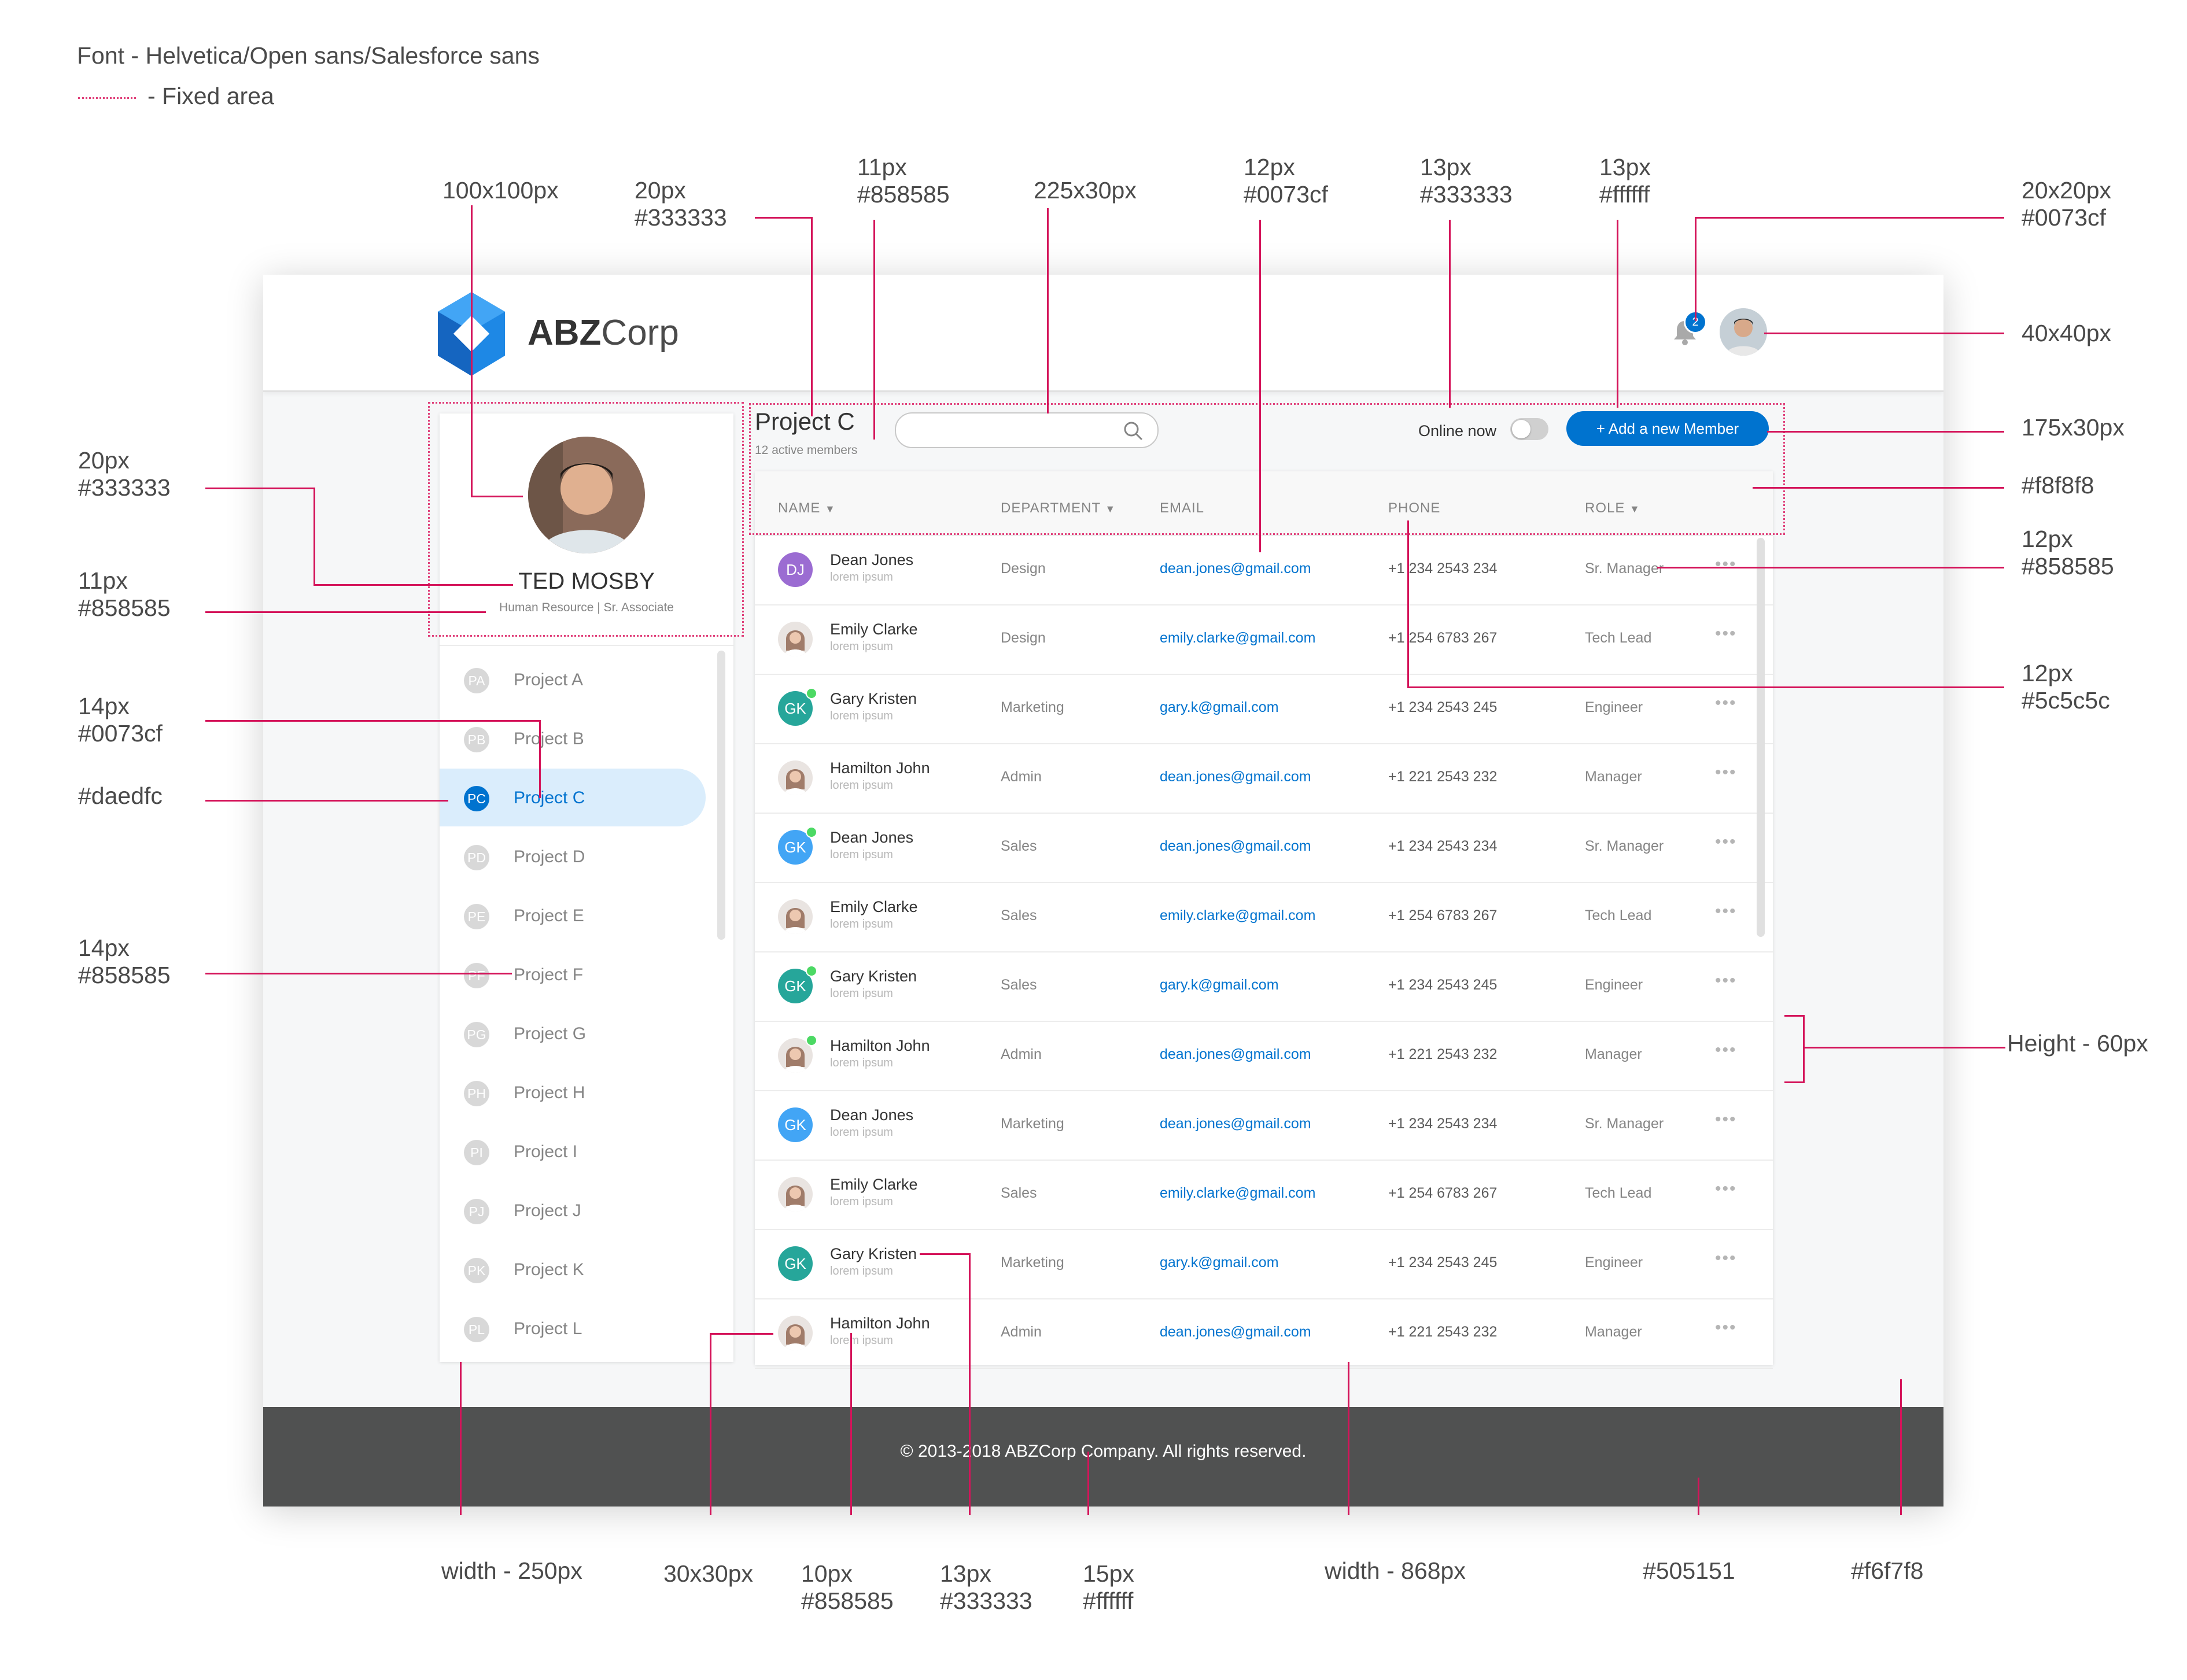  What do you see at coordinates (721, 795) in the screenshot?
I see `sidebar-scrollbar` at bounding box center [721, 795].